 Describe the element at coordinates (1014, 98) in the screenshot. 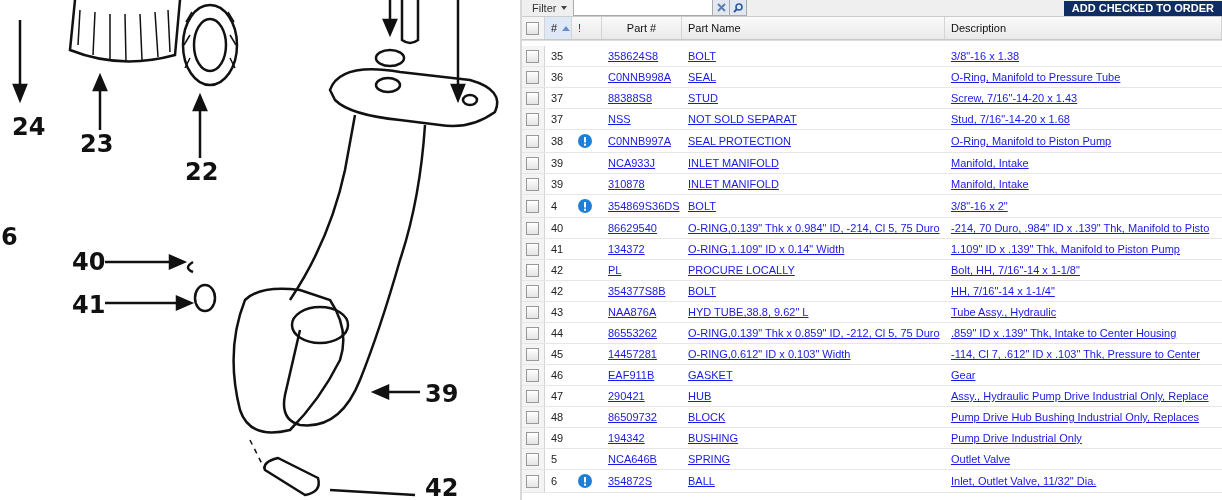

I see `description-link: Screw, 7/16"-14-20 x 1.43` at that location.